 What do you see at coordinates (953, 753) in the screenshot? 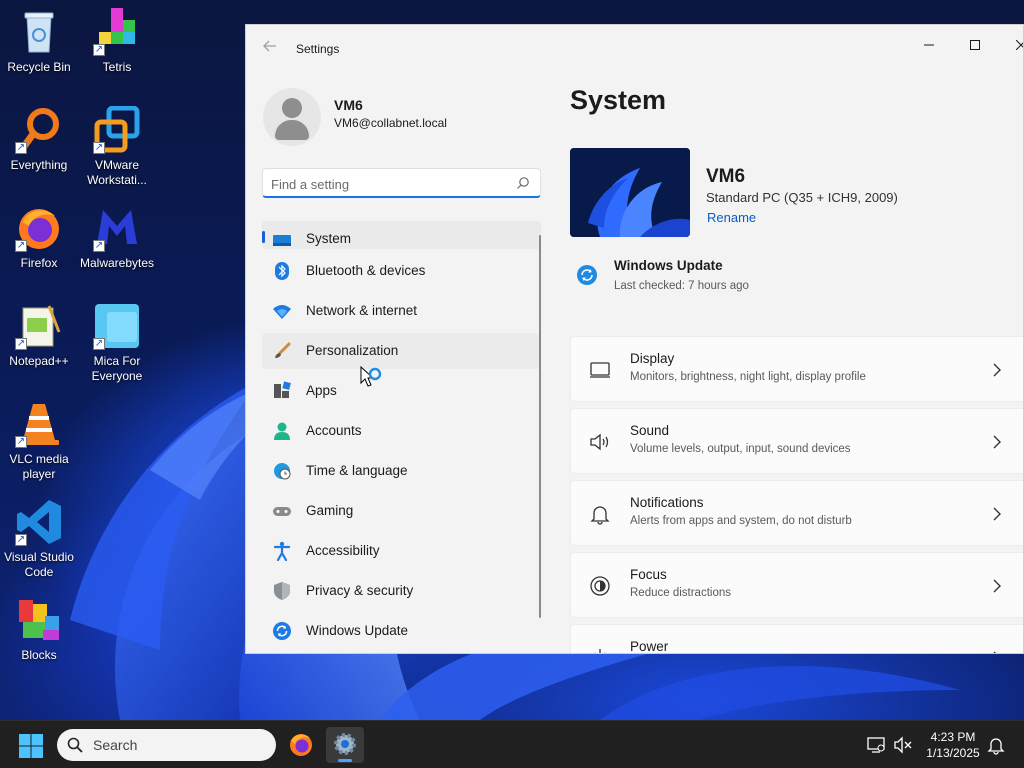
I see `clock-date: 1/13/2025` at bounding box center [953, 753].